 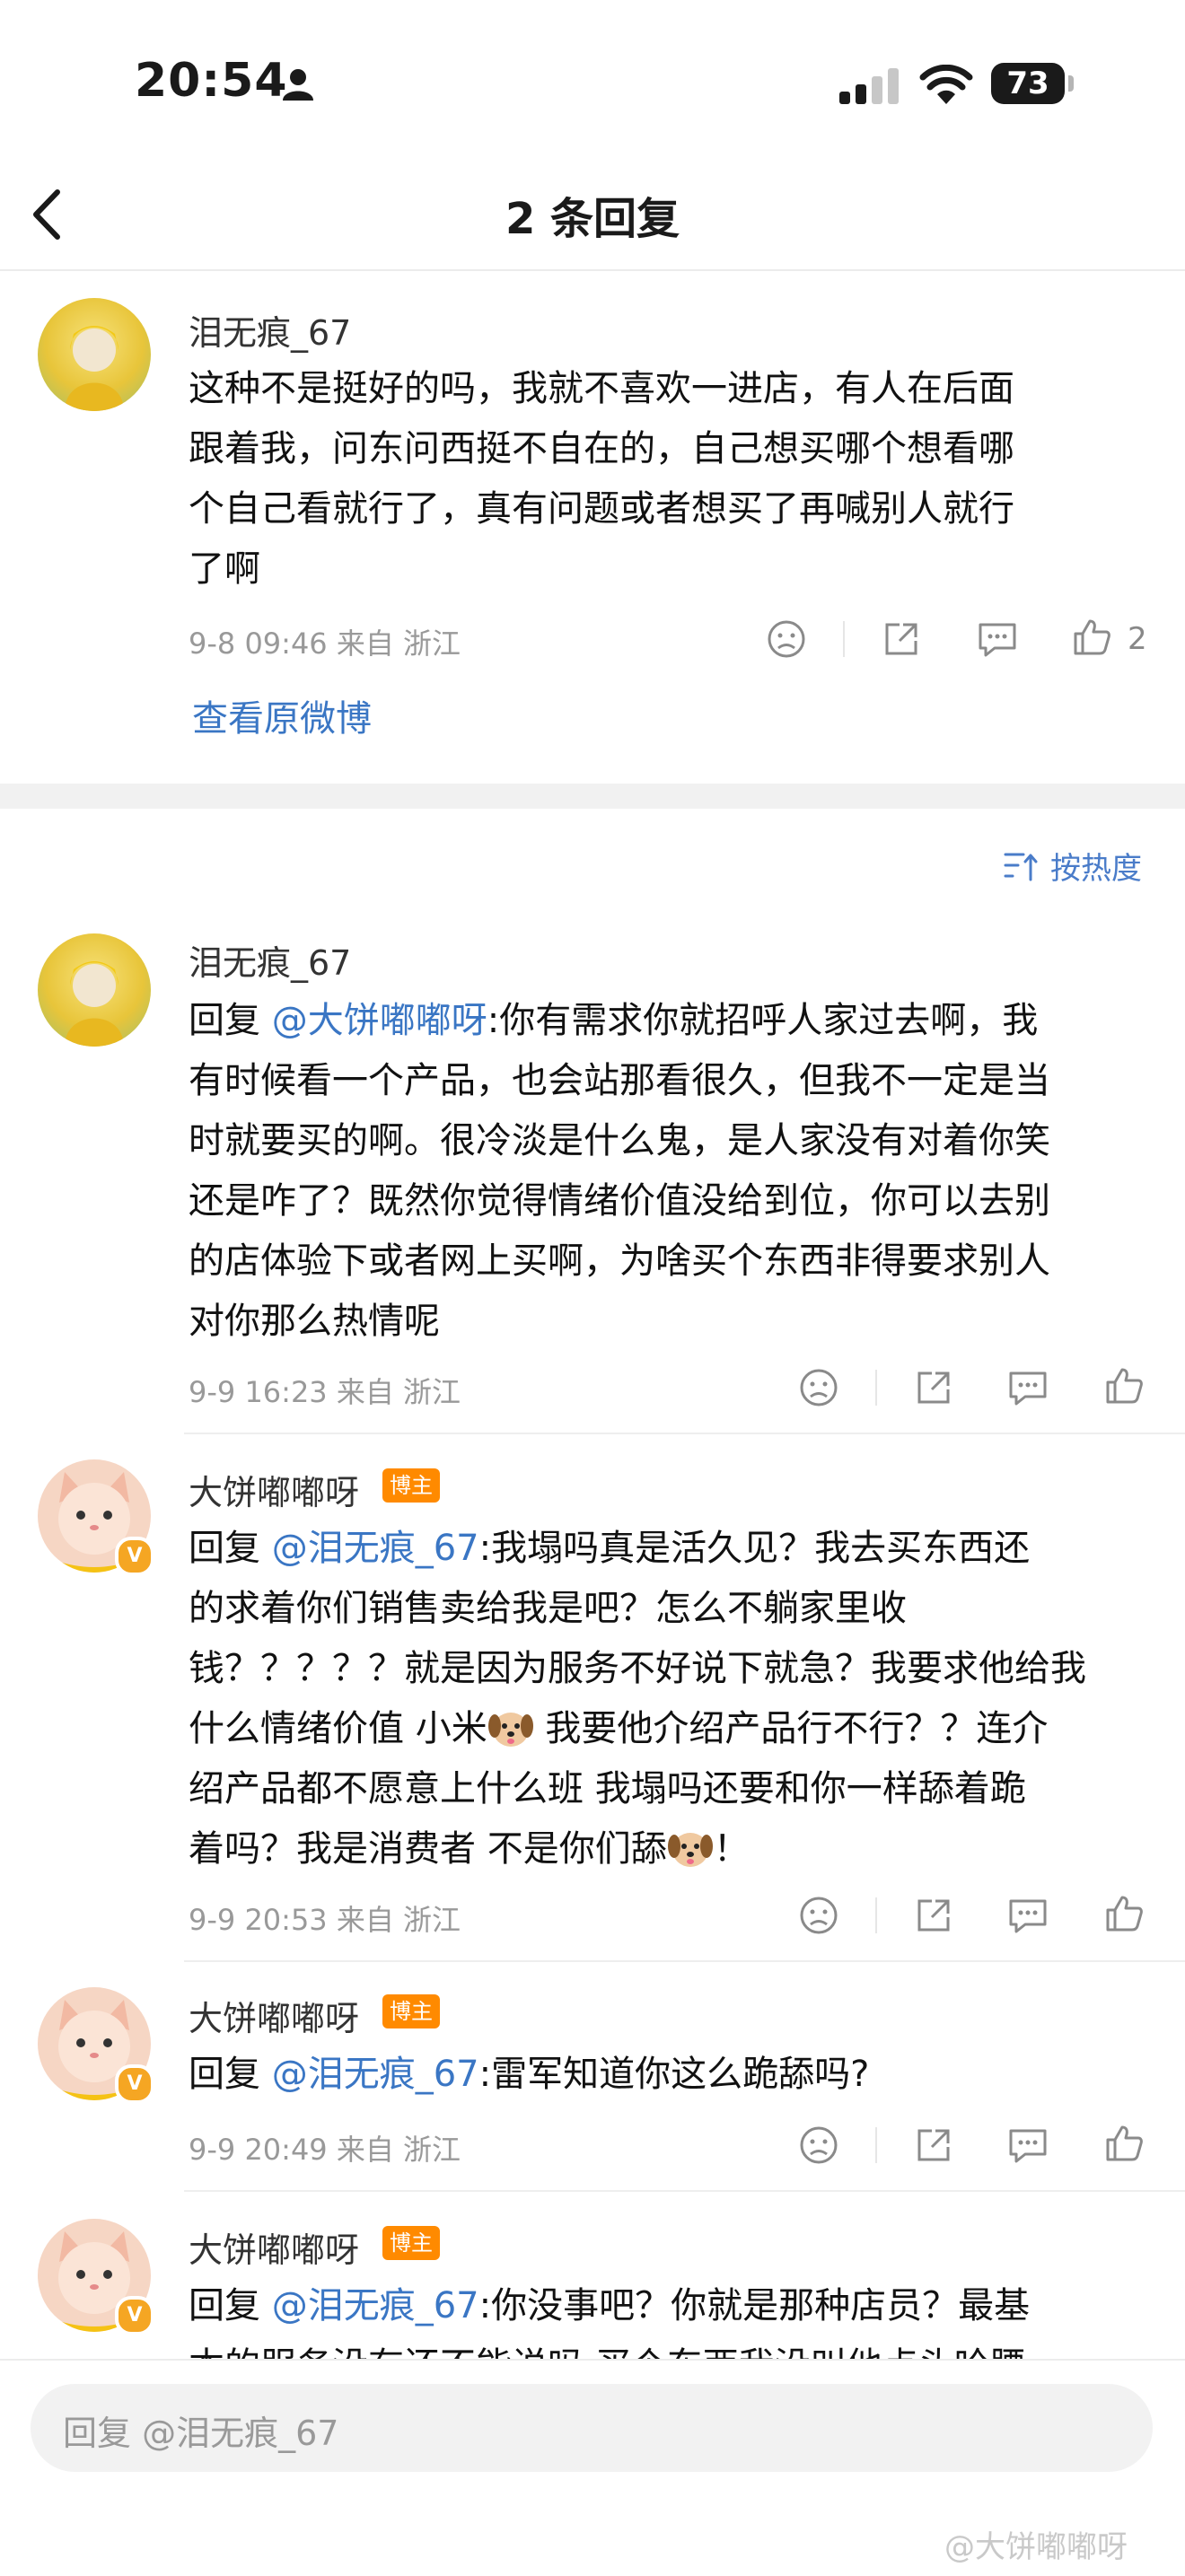 I want to click on reply-text-segment: :雷军知道你这么跪舔吗?, so click(x=674, y=2074).